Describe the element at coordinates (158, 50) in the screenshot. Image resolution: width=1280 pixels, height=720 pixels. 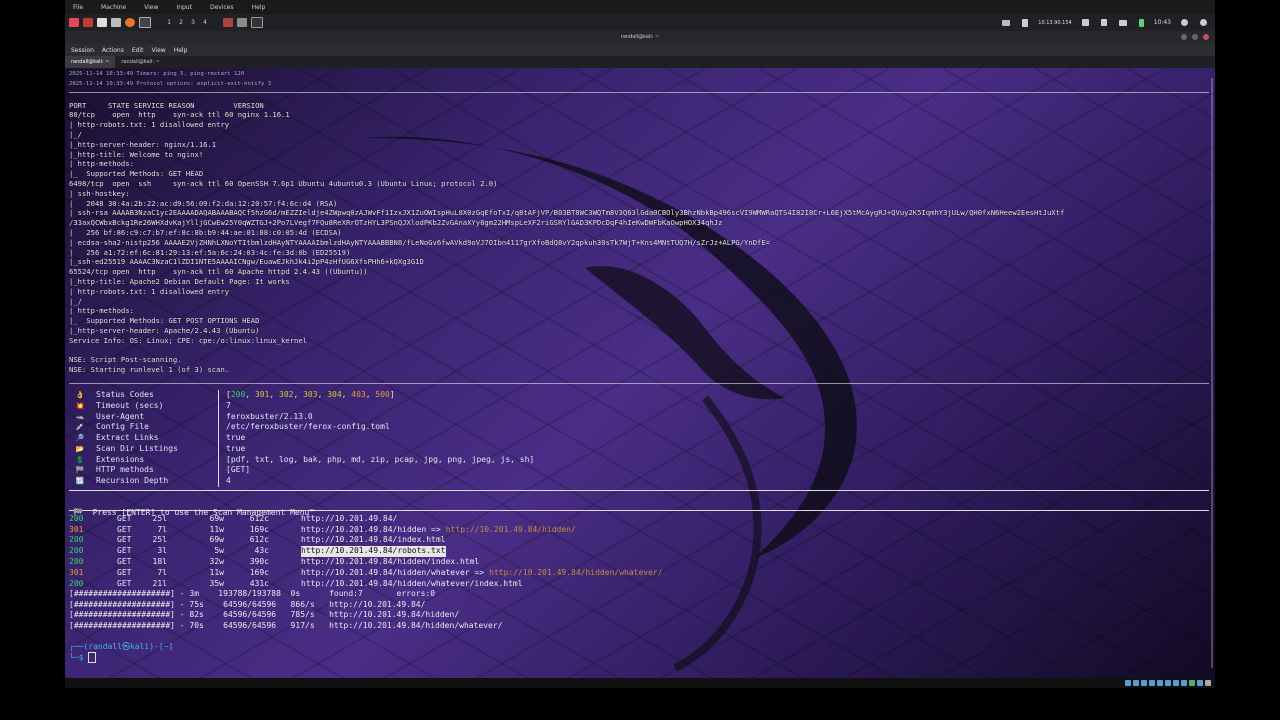
I see `menu-view: View` at that location.